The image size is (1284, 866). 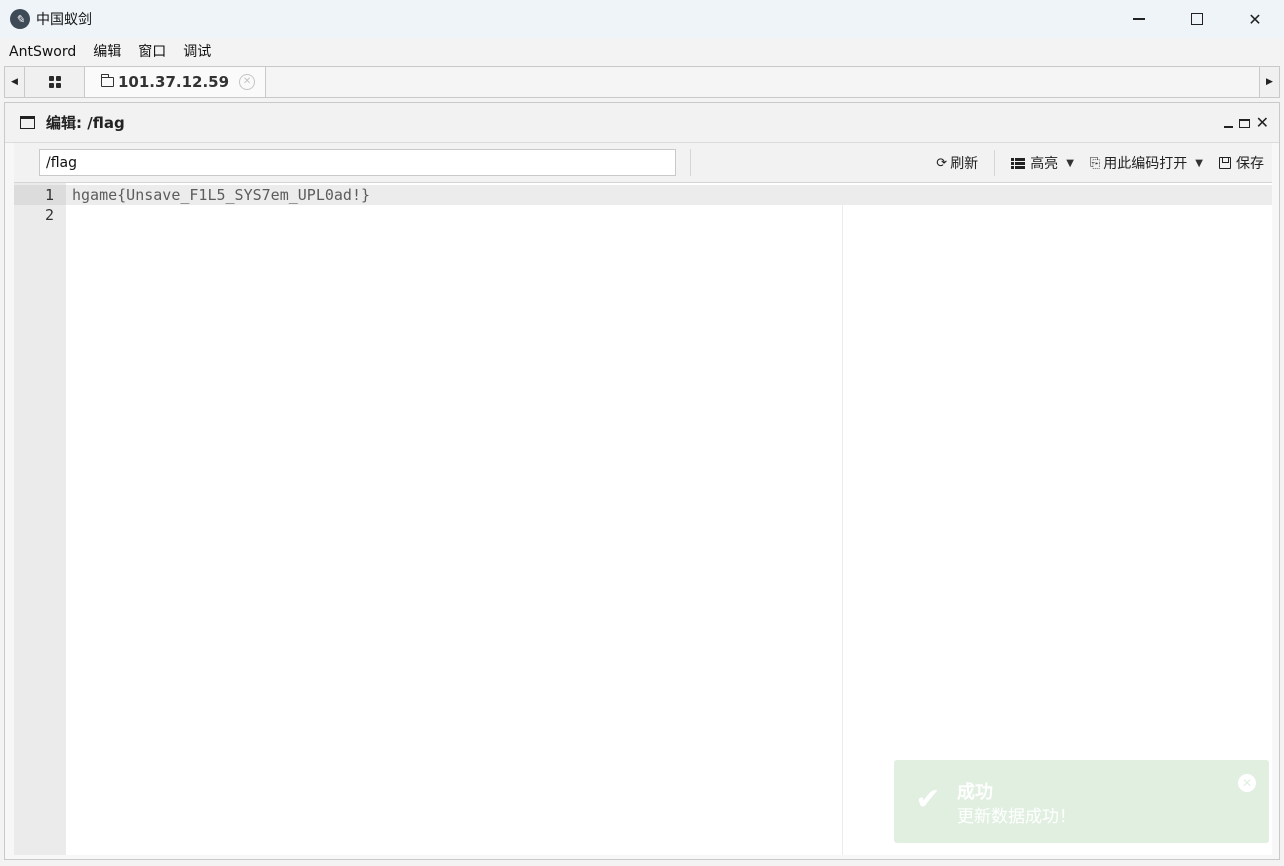 I want to click on highlight-label: 高亮, so click(x=1044, y=164).